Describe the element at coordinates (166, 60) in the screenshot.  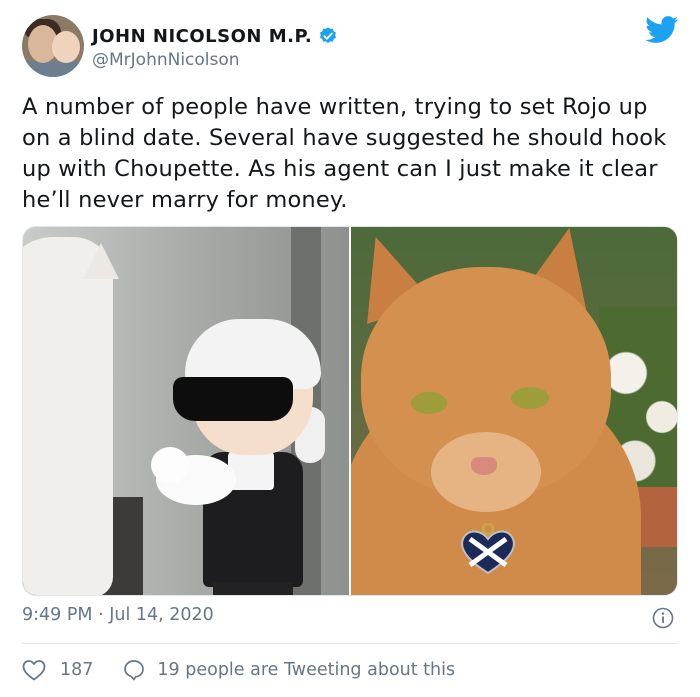
I see `author-handle: @MrJohnNicolson` at that location.